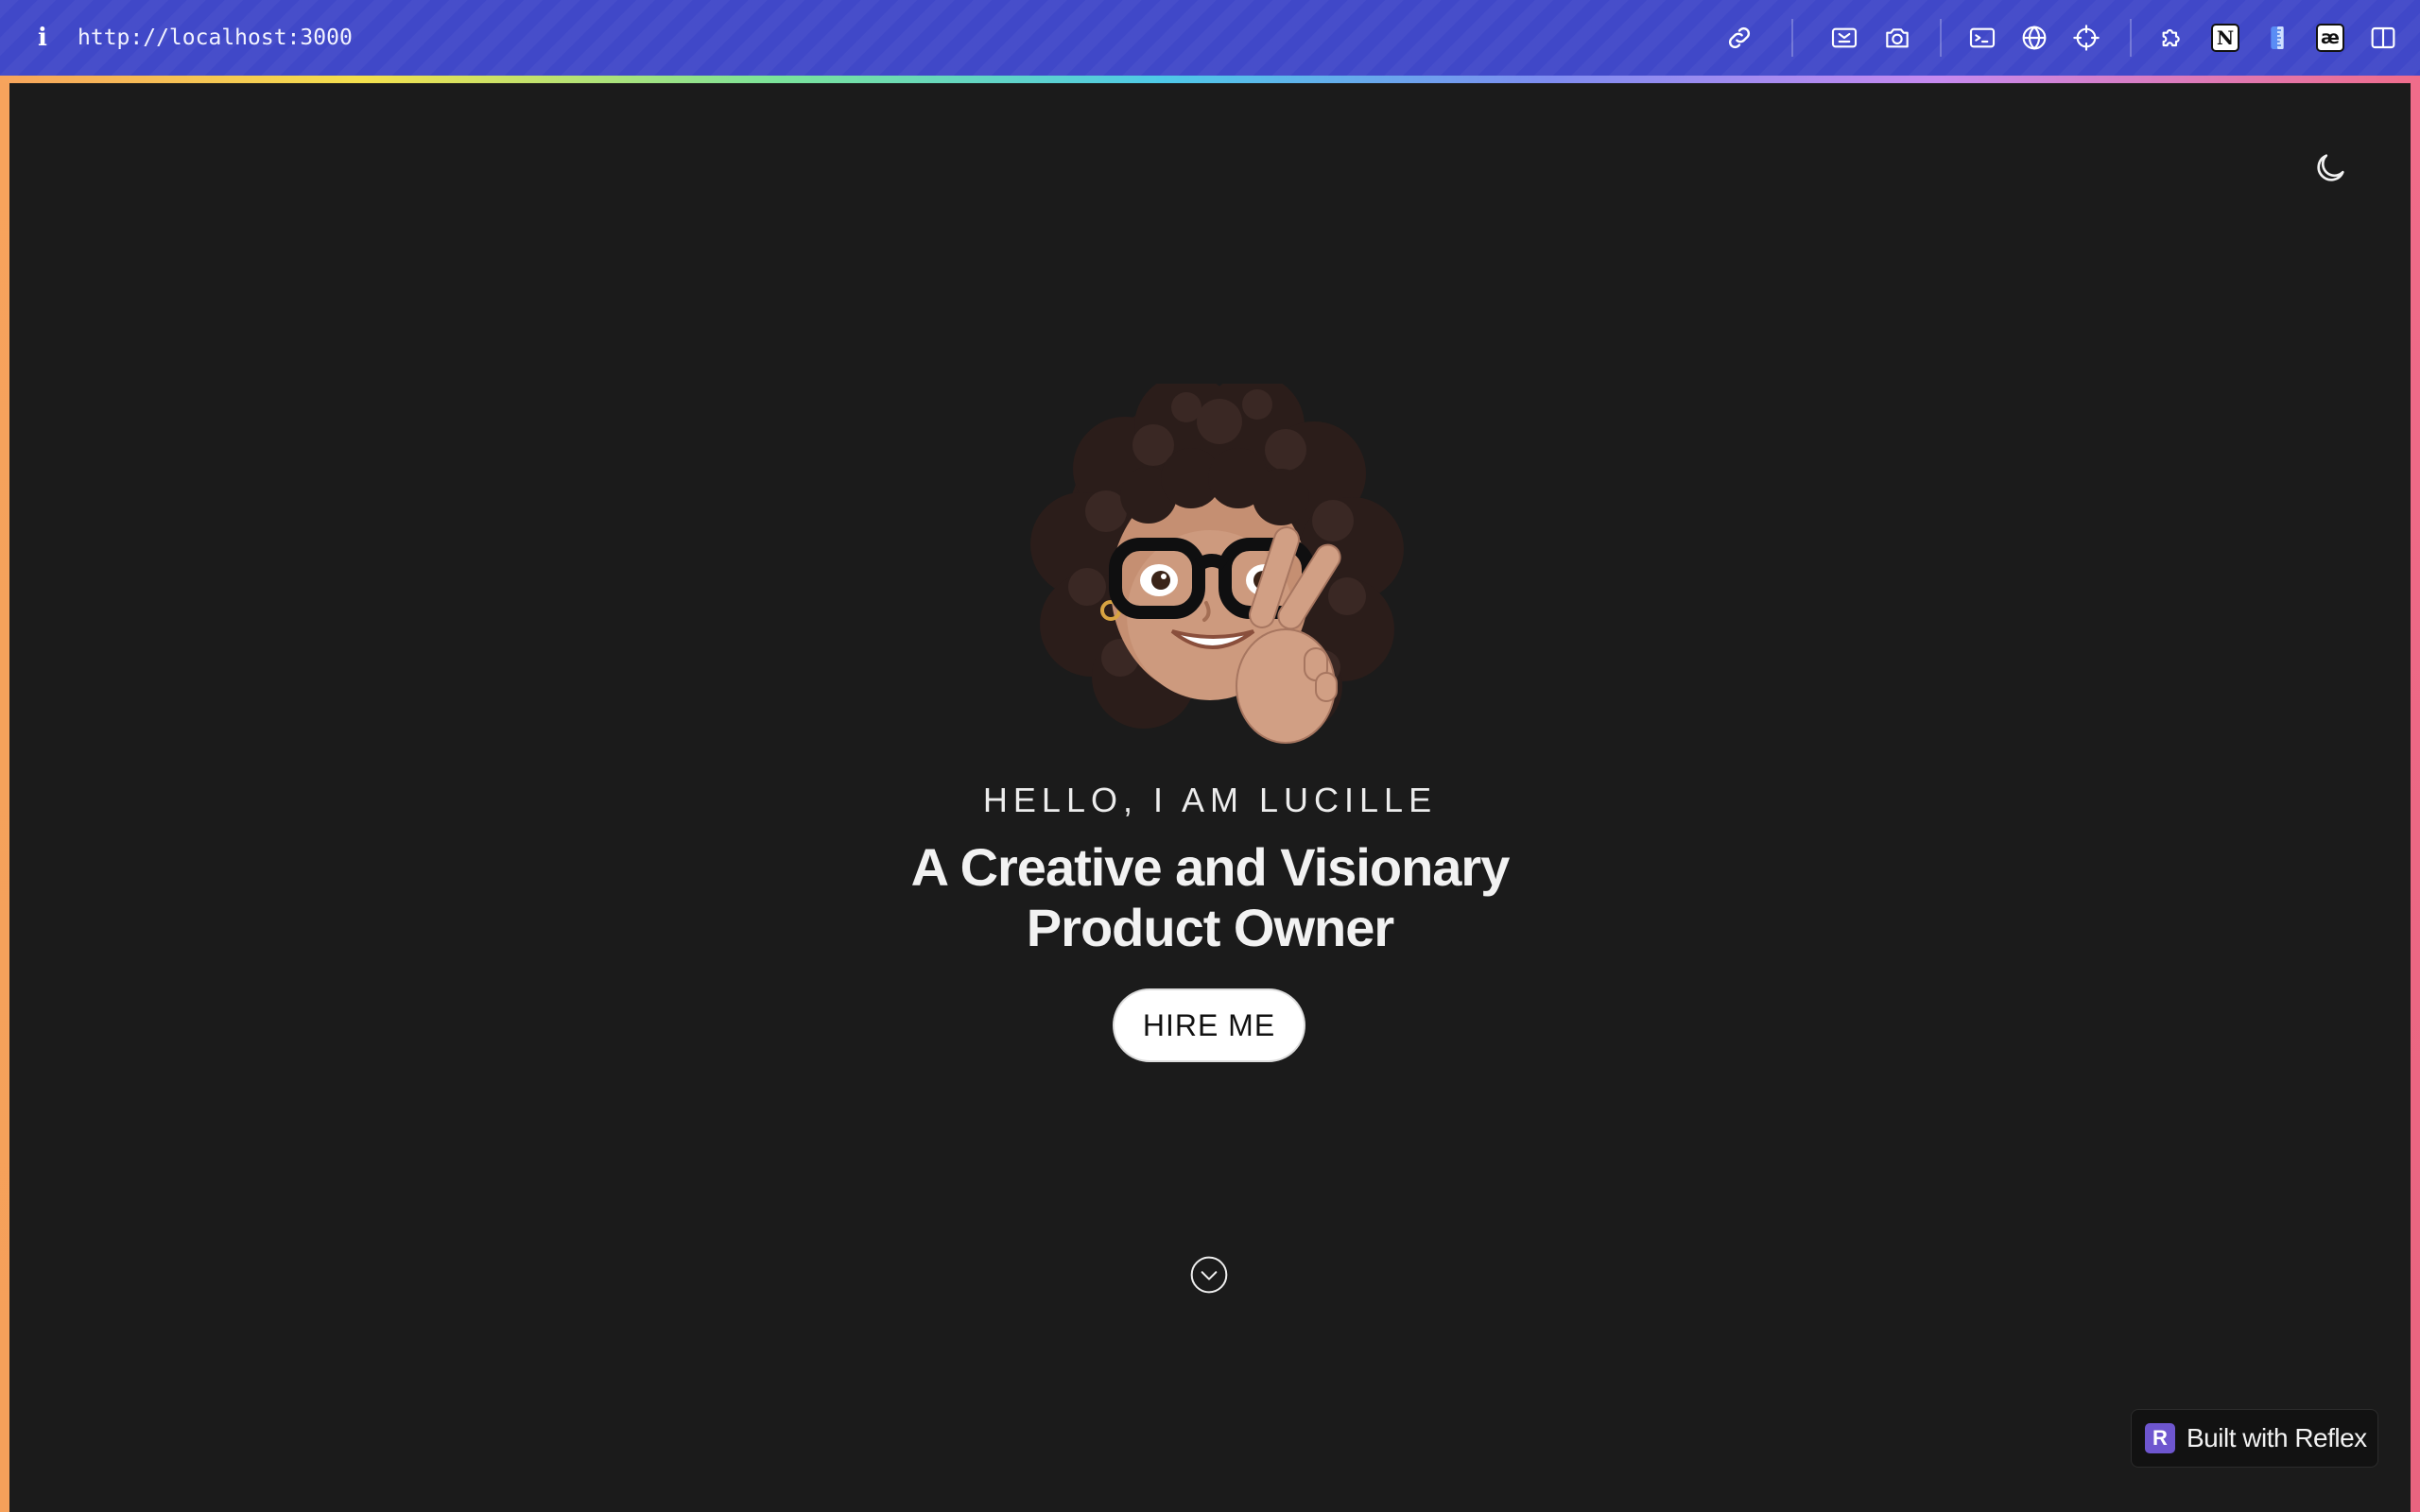 This screenshot has height=1512, width=2420. Describe the element at coordinates (1217, 564) in the screenshot. I see `memoji-avatar-icon` at that location.